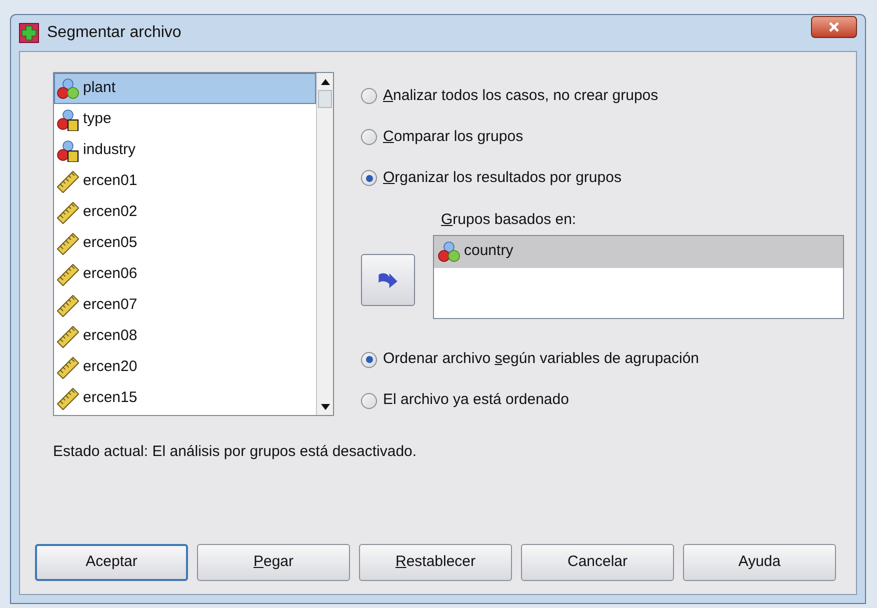 The image size is (877, 608). What do you see at coordinates (759, 562) in the screenshot?
I see `dialog-button: Ayuda` at bounding box center [759, 562].